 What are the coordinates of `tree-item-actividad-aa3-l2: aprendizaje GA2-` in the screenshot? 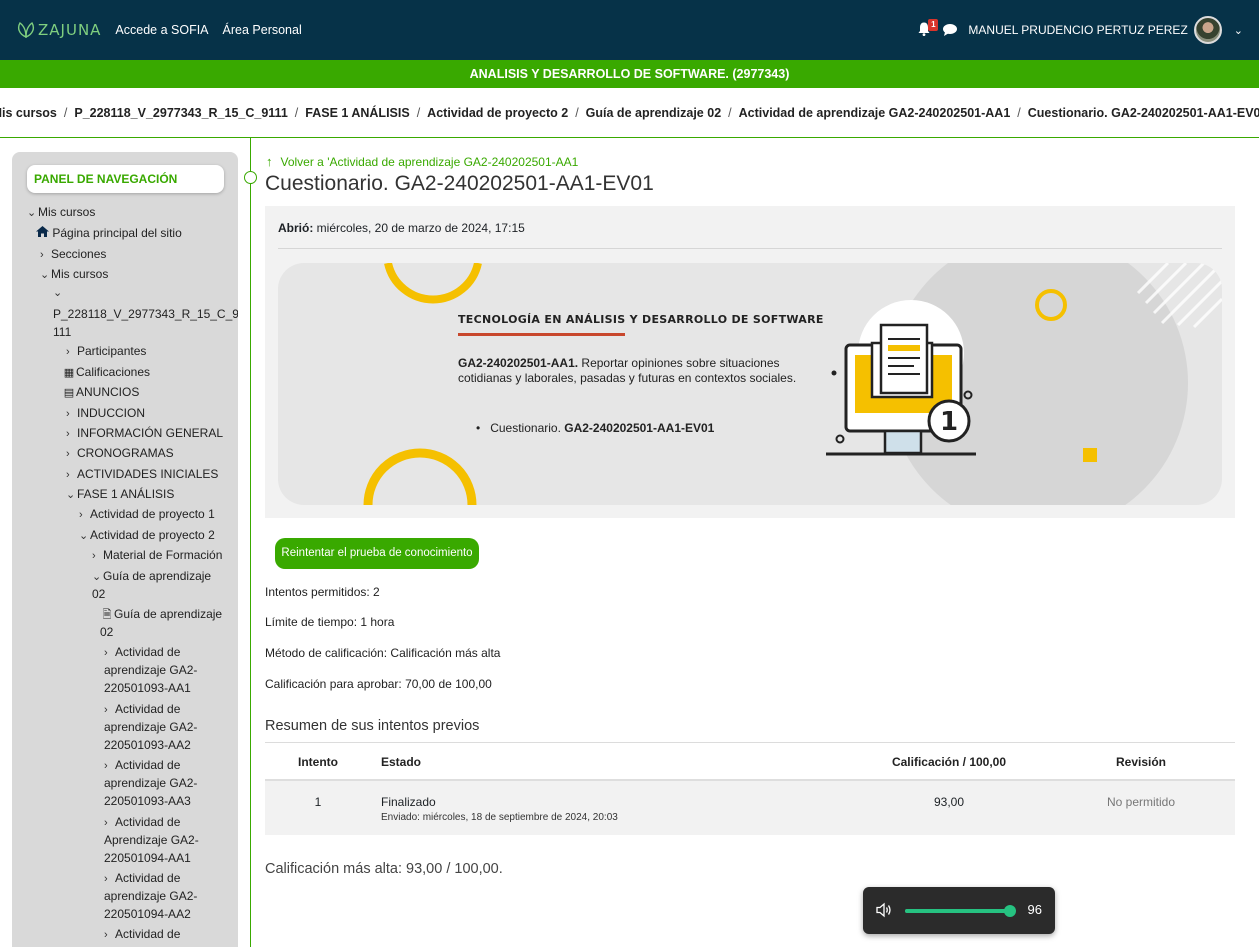 It's located at (150, 783).